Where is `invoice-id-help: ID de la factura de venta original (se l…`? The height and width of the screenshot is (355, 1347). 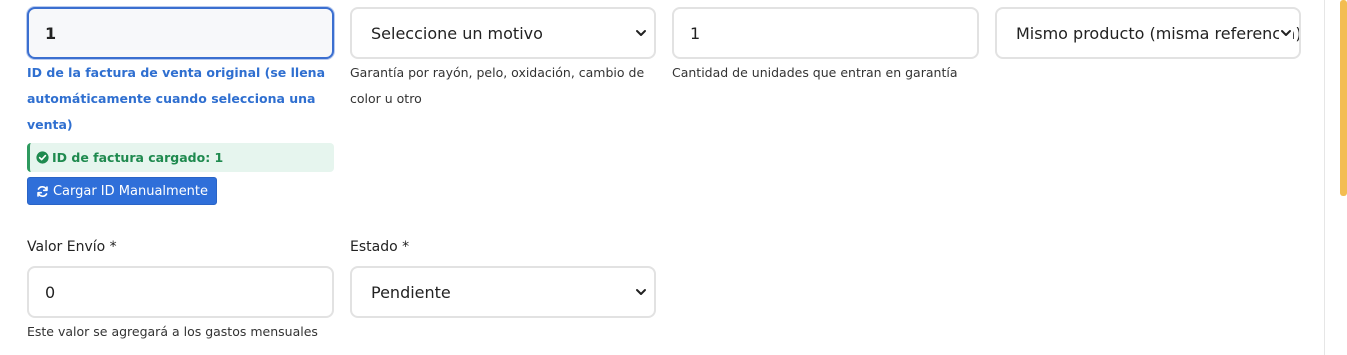 invoice-id-help: ID de la factura de venta original (se l… is located at coordinates (176, 98).